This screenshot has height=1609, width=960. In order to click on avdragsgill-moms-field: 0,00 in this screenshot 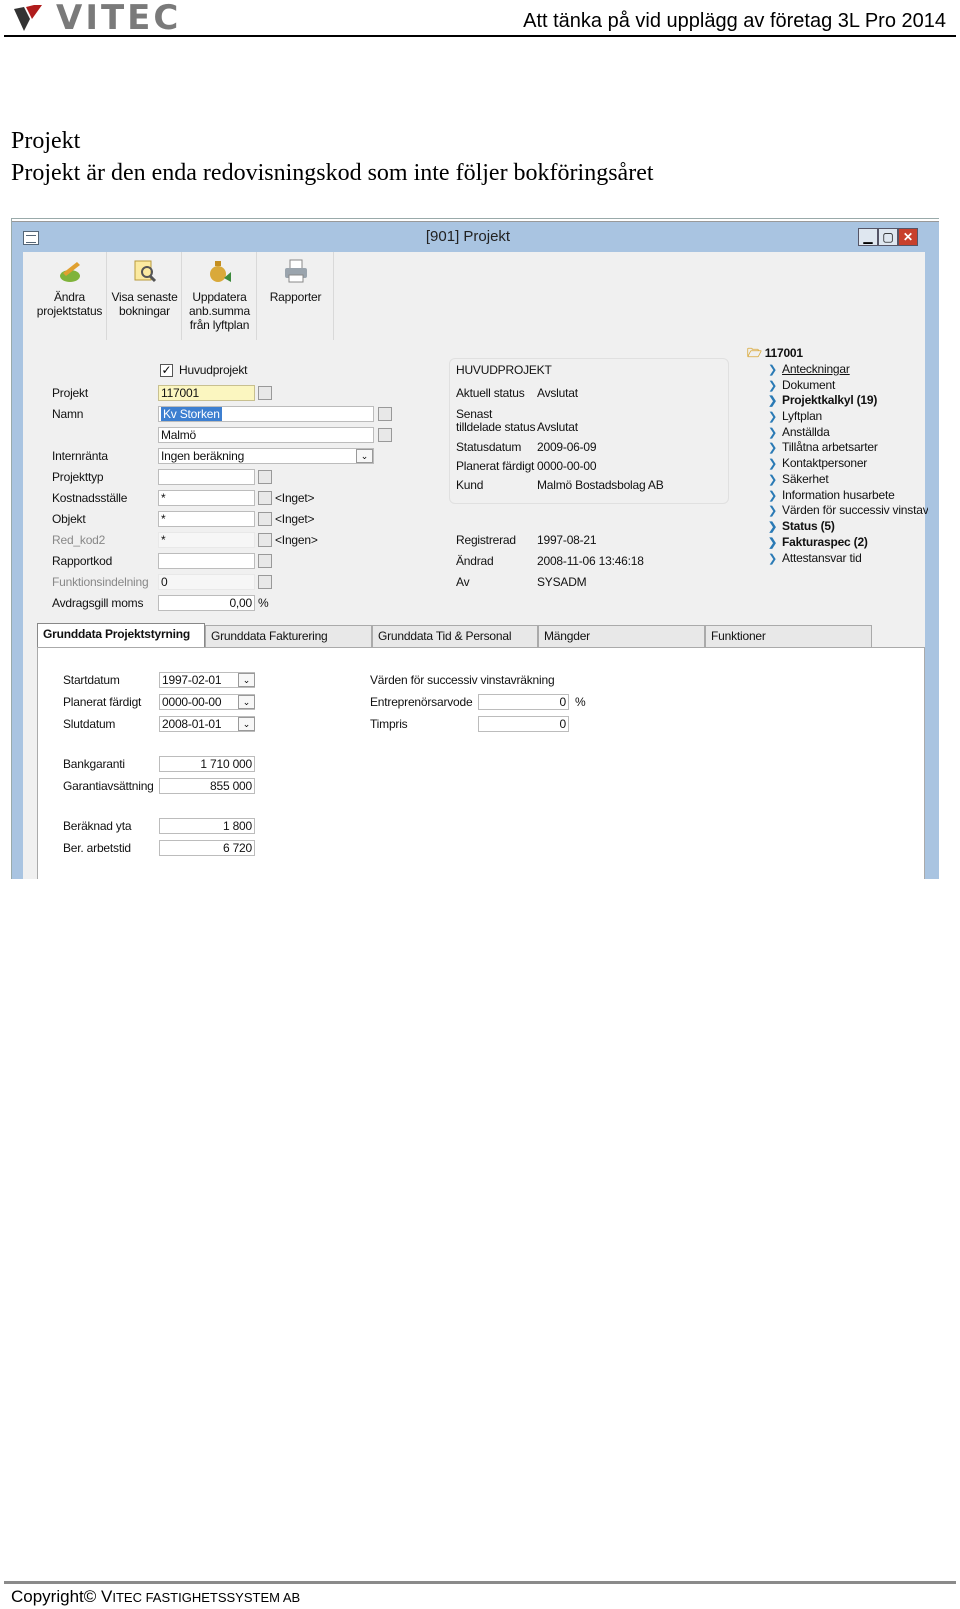, I will do `click(206, 603)`.